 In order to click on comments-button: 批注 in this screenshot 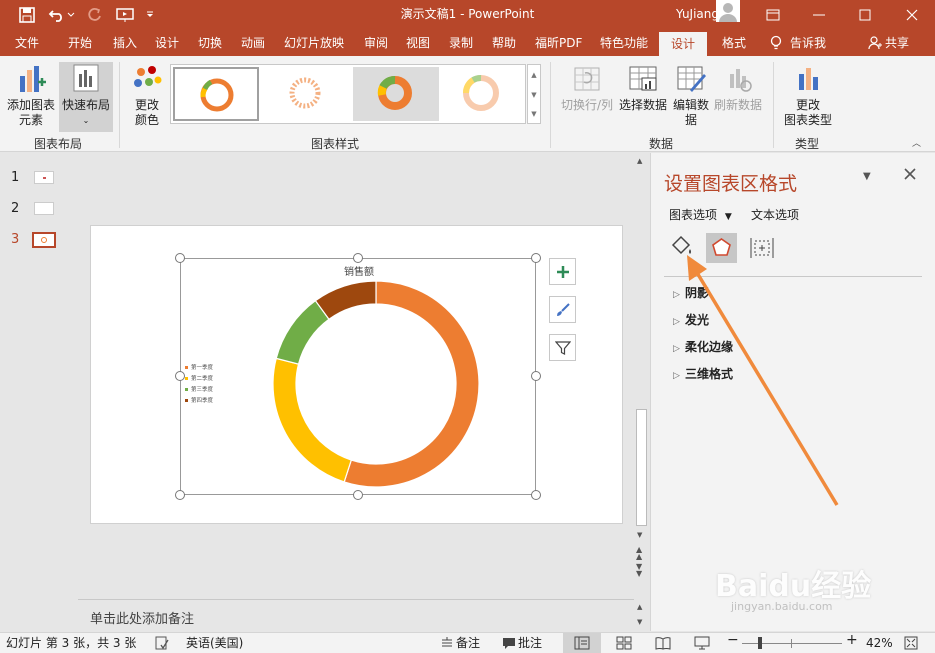, I will do `click(530, 643)`.